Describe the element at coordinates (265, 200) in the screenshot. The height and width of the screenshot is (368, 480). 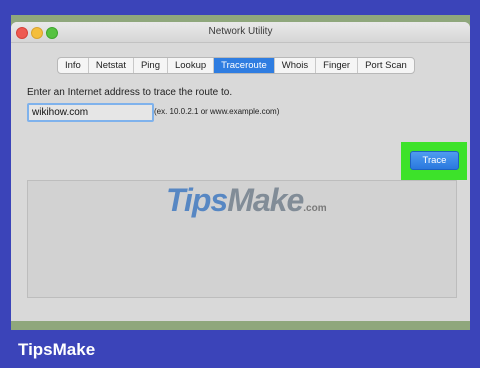
I see `watermark-make: Make` at that location.